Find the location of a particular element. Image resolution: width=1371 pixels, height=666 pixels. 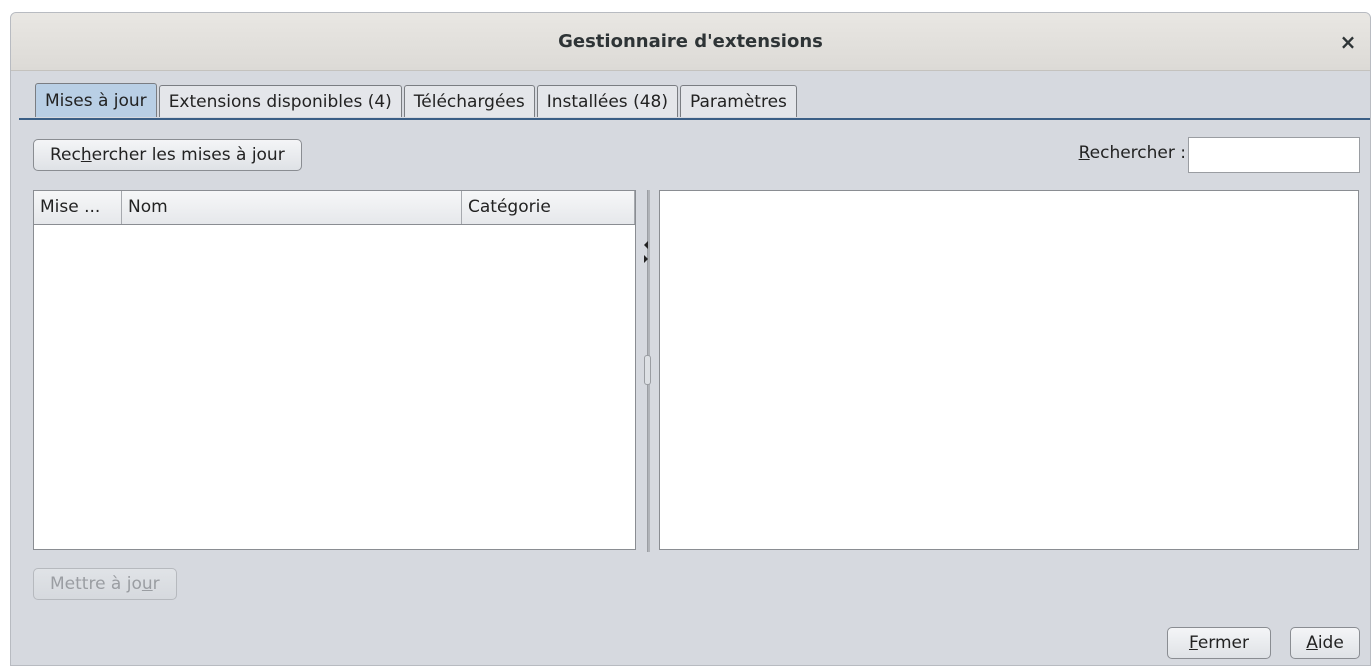

close-button: Fermer is located at coordinates (1219, 643).